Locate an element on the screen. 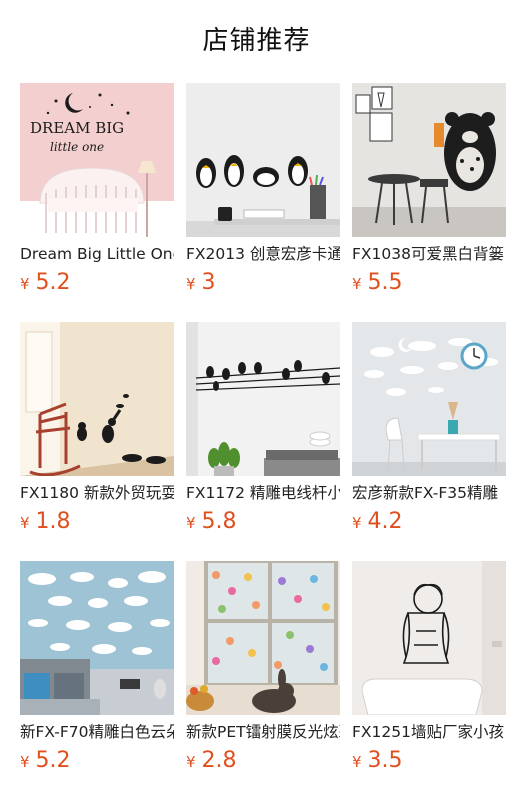 Image resolution: width=513 pixels, height=800 pixels. price-value: 2.8 is located at coordinates (219, 760).